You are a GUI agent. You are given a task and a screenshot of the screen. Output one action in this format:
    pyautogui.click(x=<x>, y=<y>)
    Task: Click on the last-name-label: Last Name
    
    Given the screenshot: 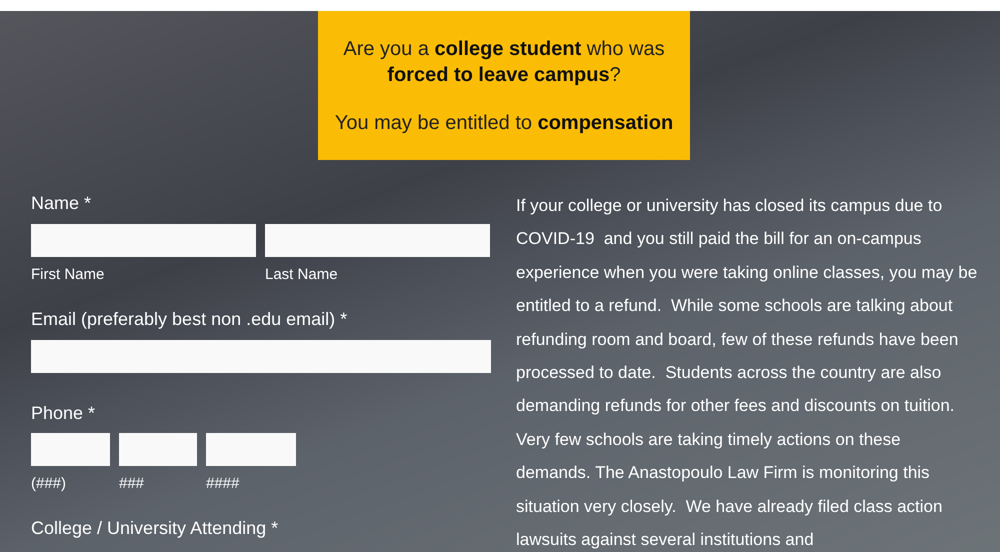 What is the action you would take?
    pyautogui.click(x=302, y=275)
    